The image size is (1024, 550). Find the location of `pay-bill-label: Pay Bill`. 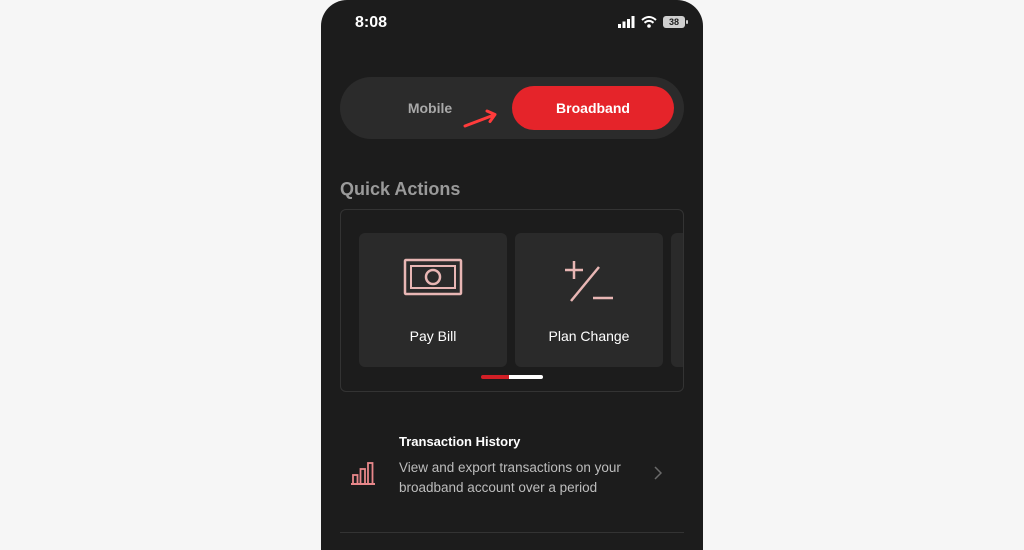

pay-bill-label: Pay Bill is located at coordinates (433, 336).